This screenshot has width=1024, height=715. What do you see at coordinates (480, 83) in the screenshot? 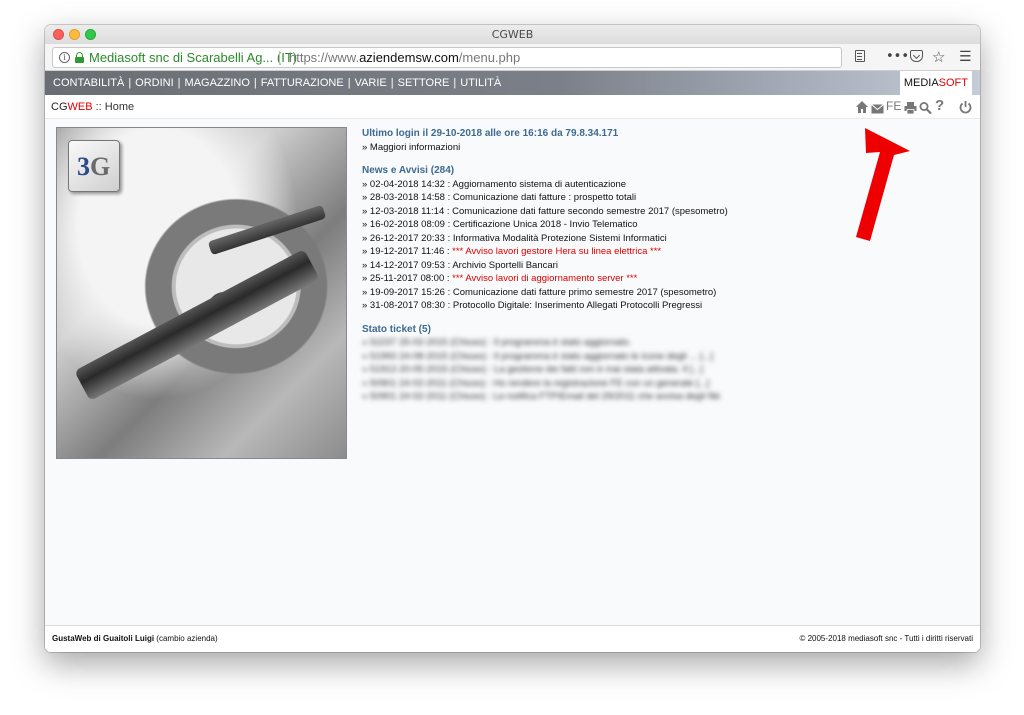
I see `menu-item-utilit: UTILITÀ` at bounding box center [480, 83].